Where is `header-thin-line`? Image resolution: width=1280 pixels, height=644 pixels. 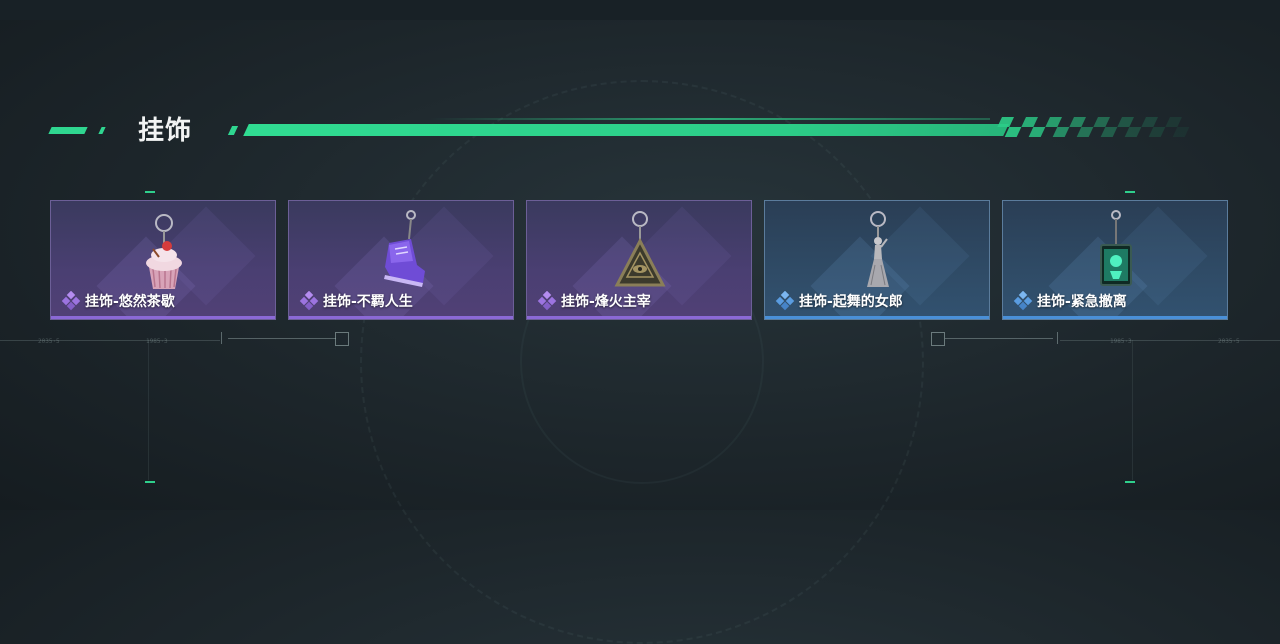
header-thin-line is located at coordinates (710, 119).